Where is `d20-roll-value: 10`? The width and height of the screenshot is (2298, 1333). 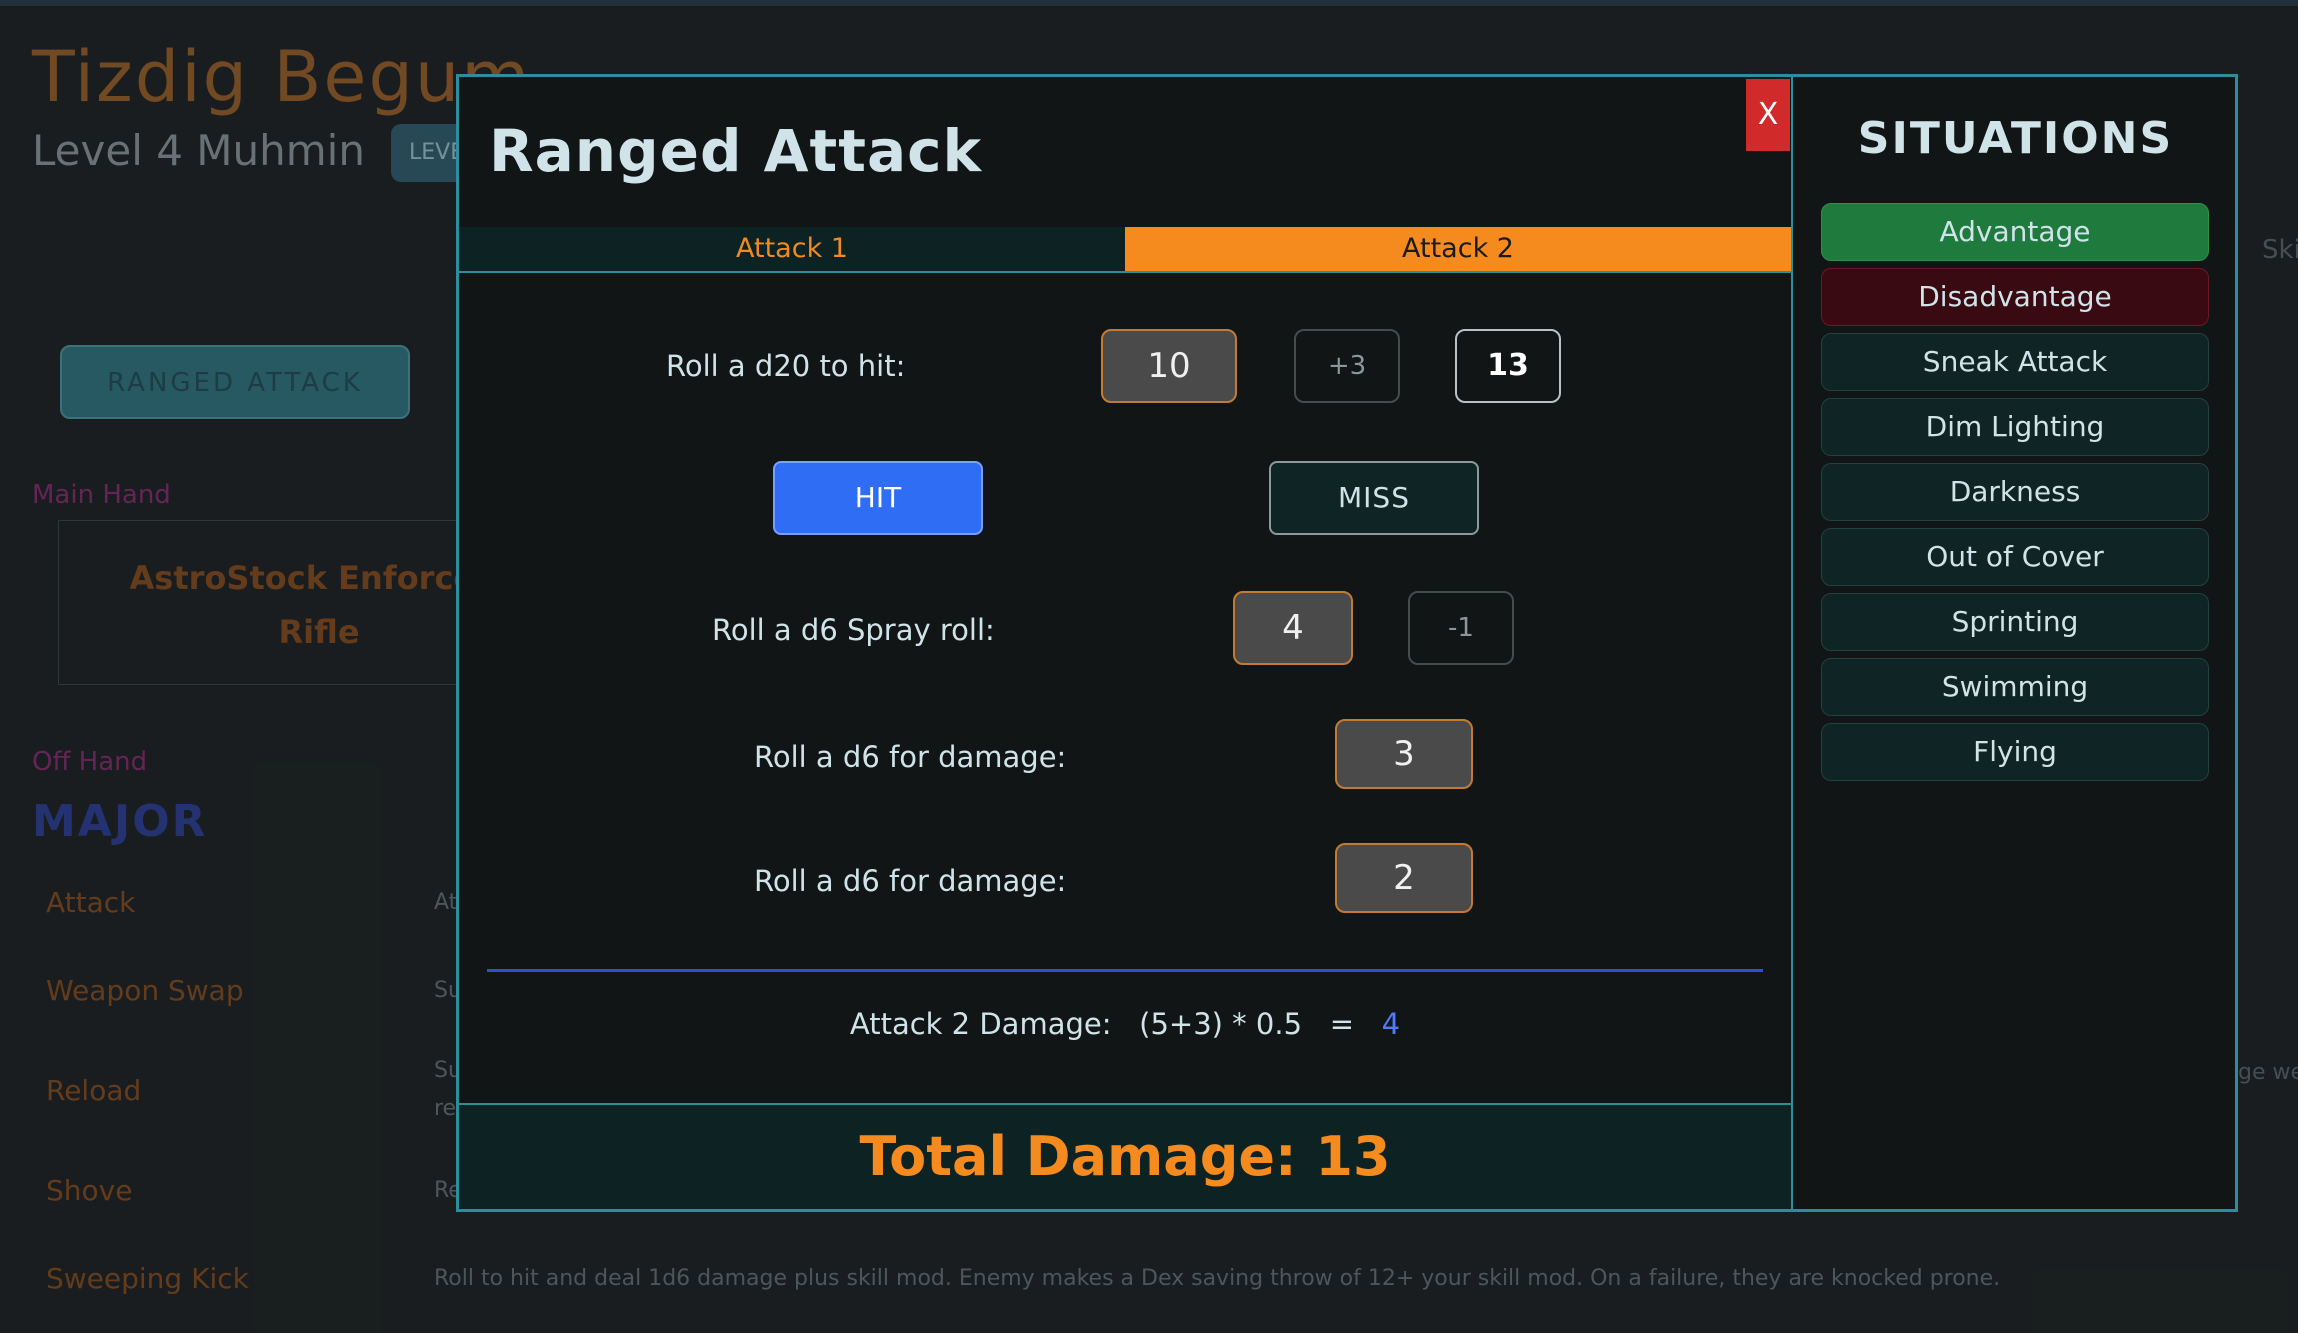
d20-roll-value: 10 is located at coordinates (1169, 366).